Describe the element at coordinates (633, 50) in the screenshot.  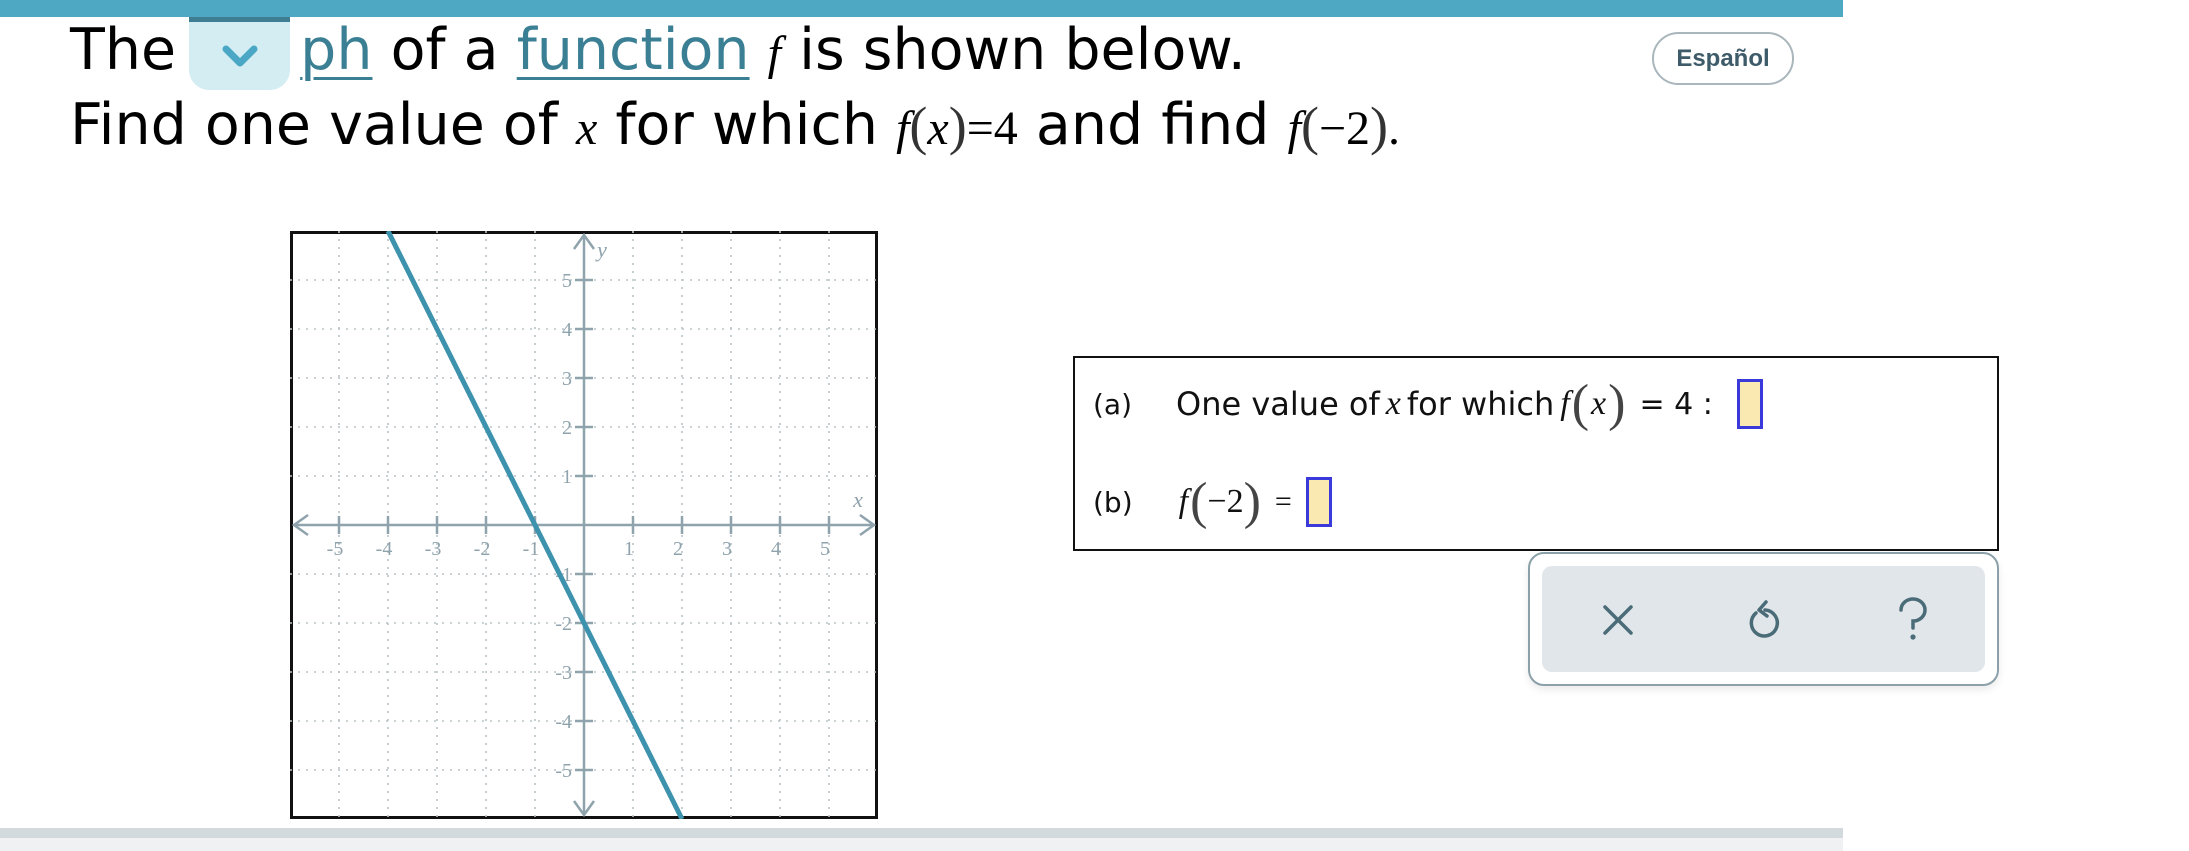
I see `function-link: function` at that location.